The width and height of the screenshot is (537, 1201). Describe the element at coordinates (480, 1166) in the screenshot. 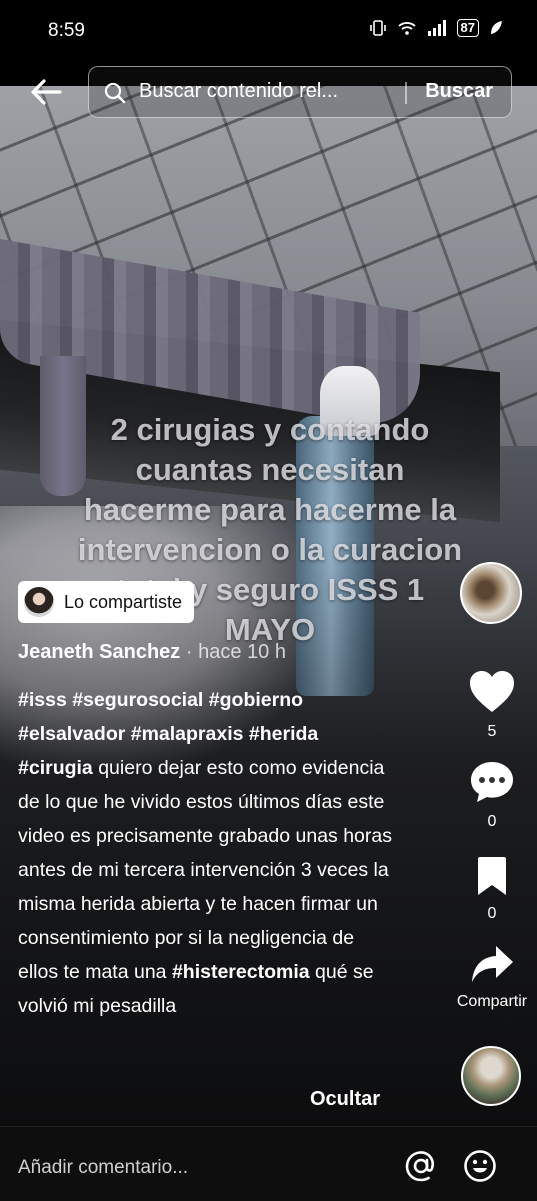

I see `emoji-icon` at that location.